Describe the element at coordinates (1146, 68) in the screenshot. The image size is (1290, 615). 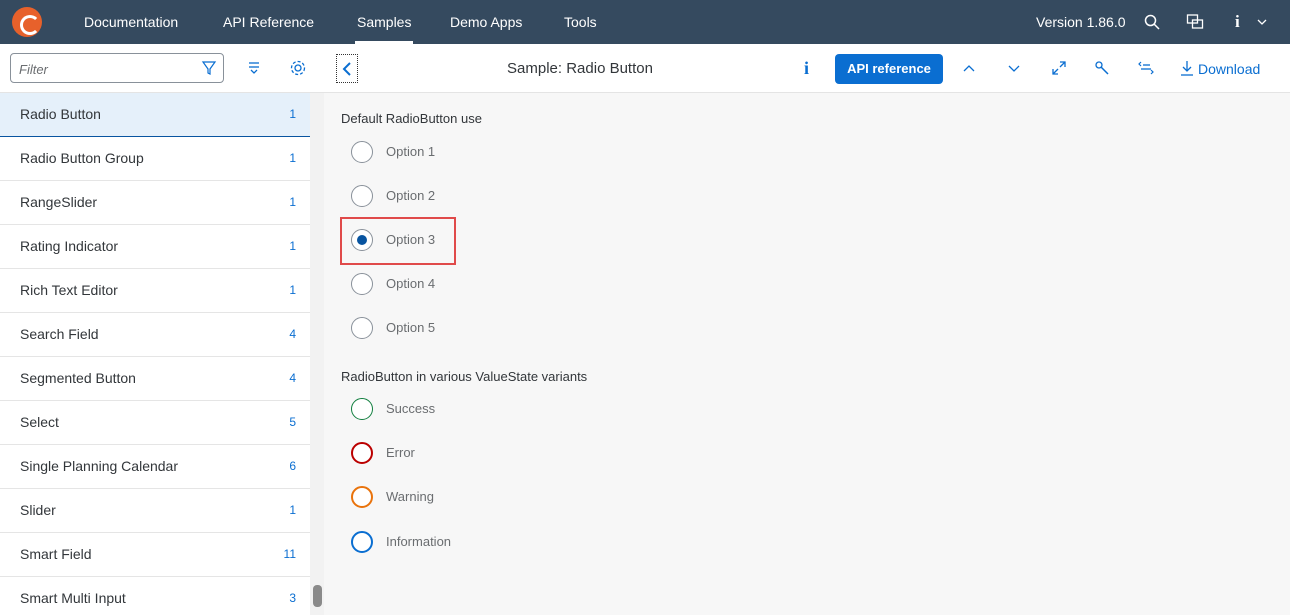
I see `code-icon` at that location.